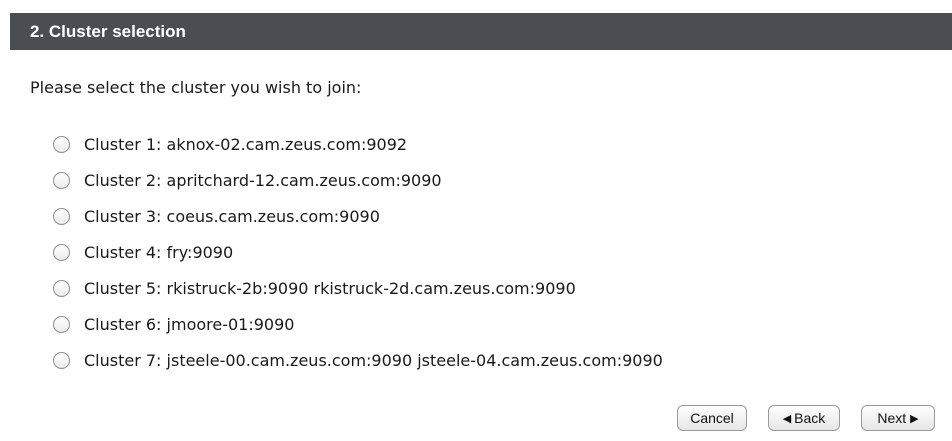 The width and height of the screenshot is (952, 441). Describe the element at coordinates (232, 216) in the screenshot. I see `cluster-option-label: Cluster 3: coeus.cam.zeus.com:9090` at that location.